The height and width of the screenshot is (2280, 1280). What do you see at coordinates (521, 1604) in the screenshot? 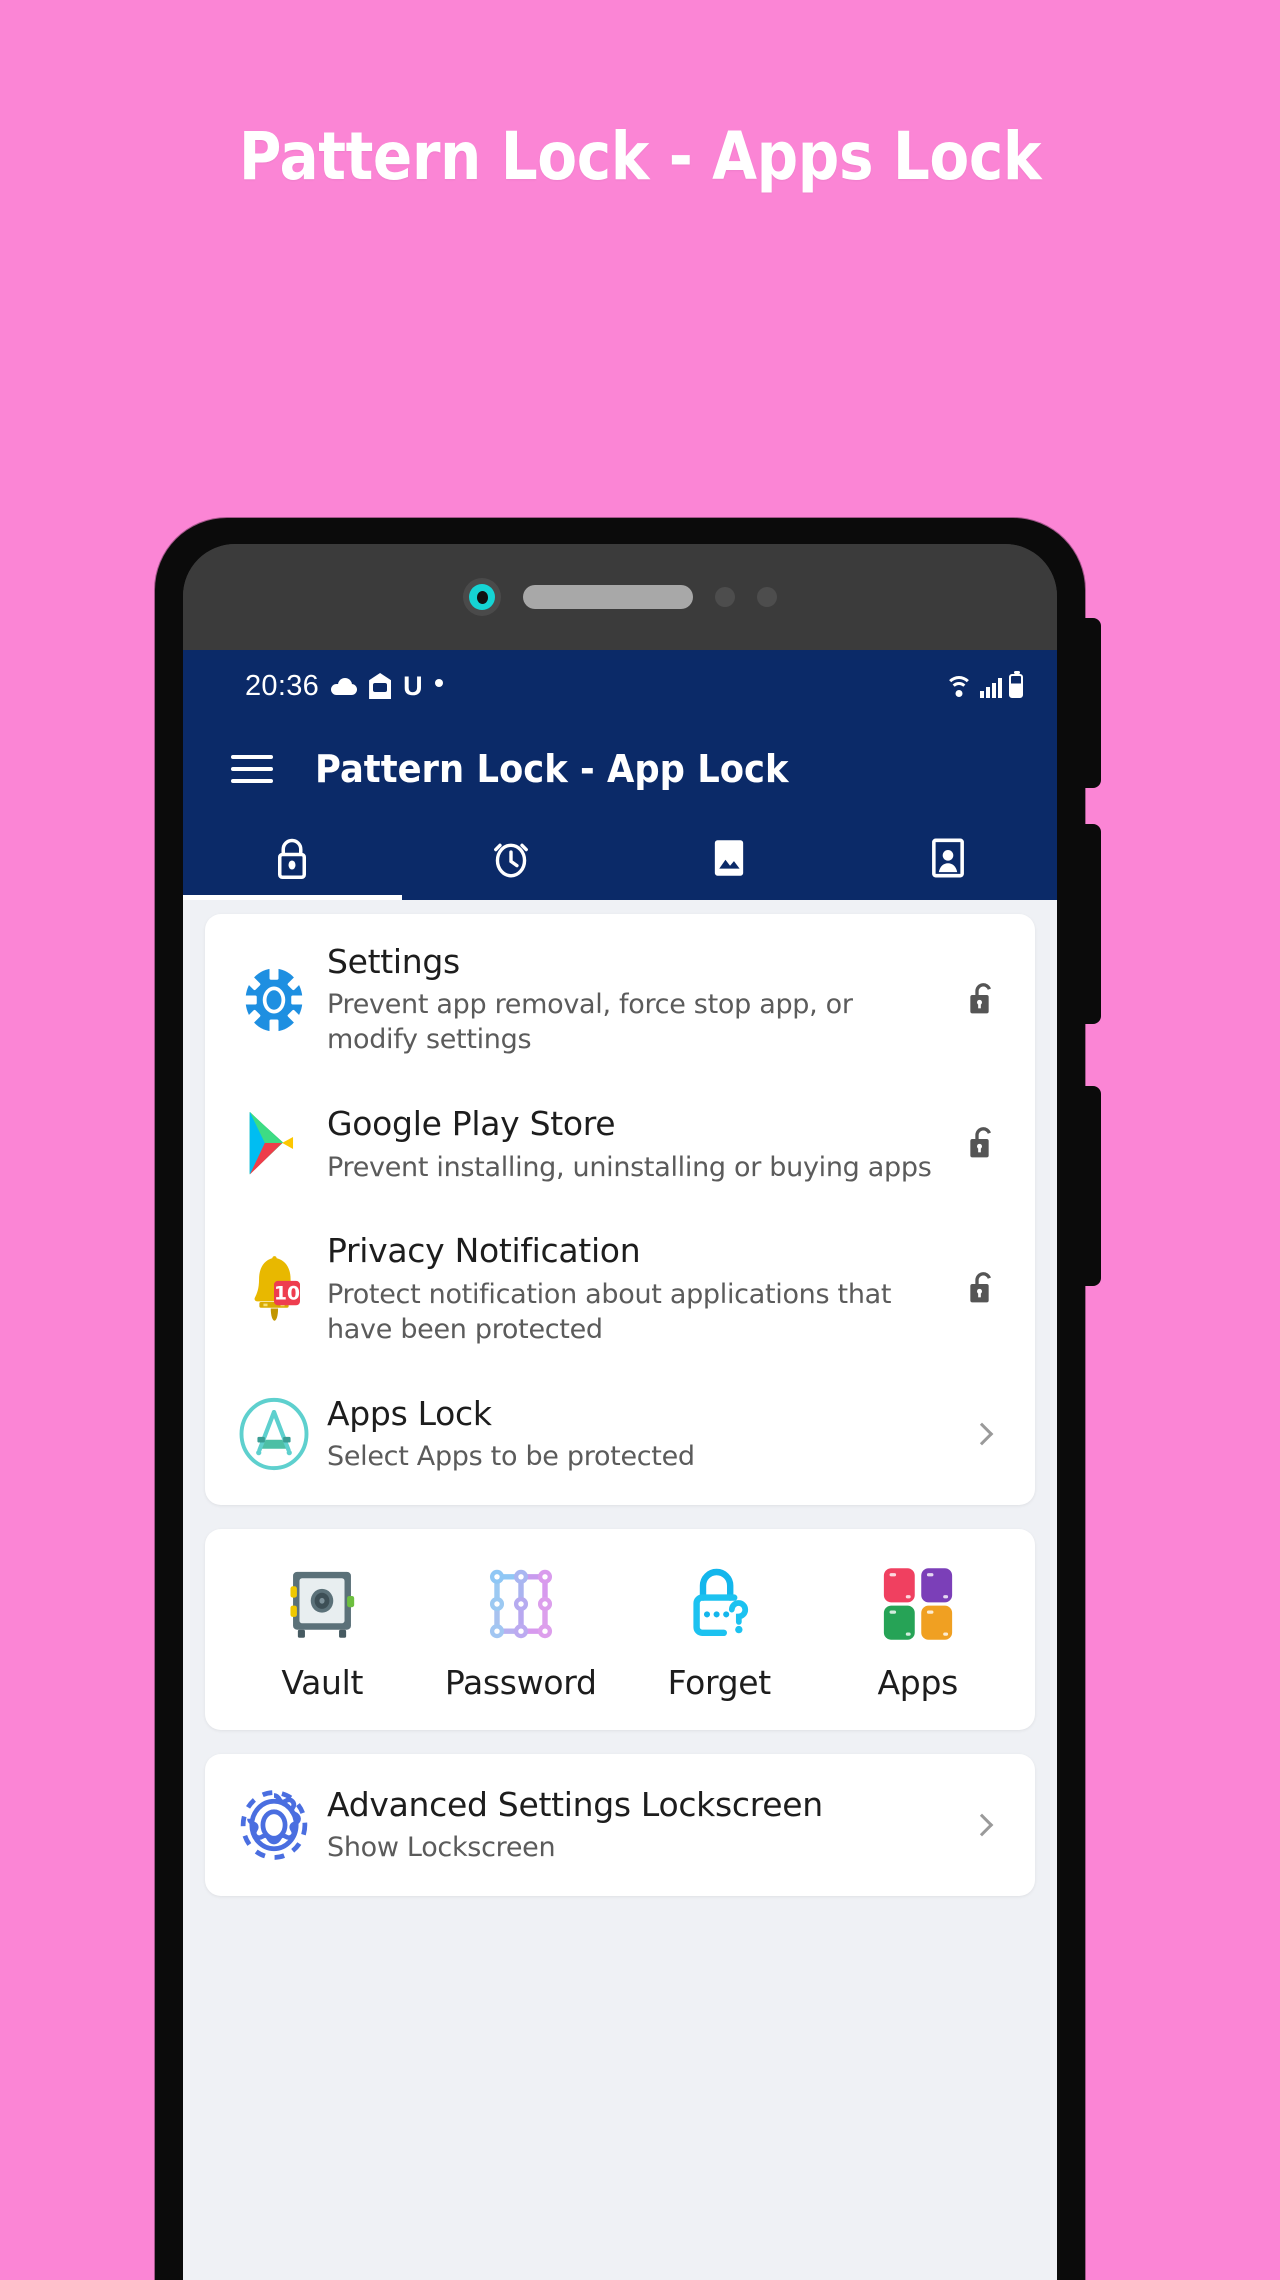
I see `pattern-dots-icon` at bounding box center [521, 1604].